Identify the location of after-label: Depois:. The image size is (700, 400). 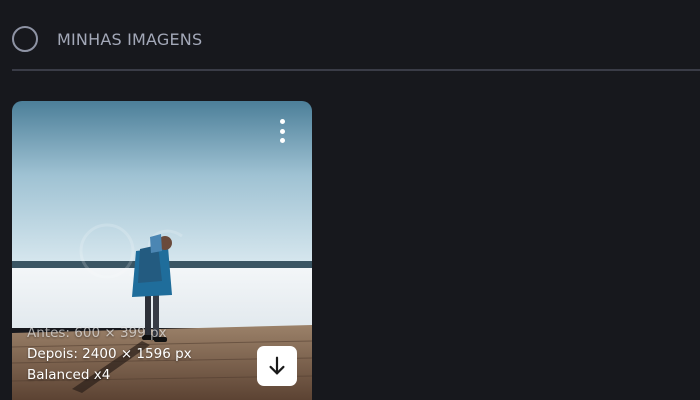
(52, 354).